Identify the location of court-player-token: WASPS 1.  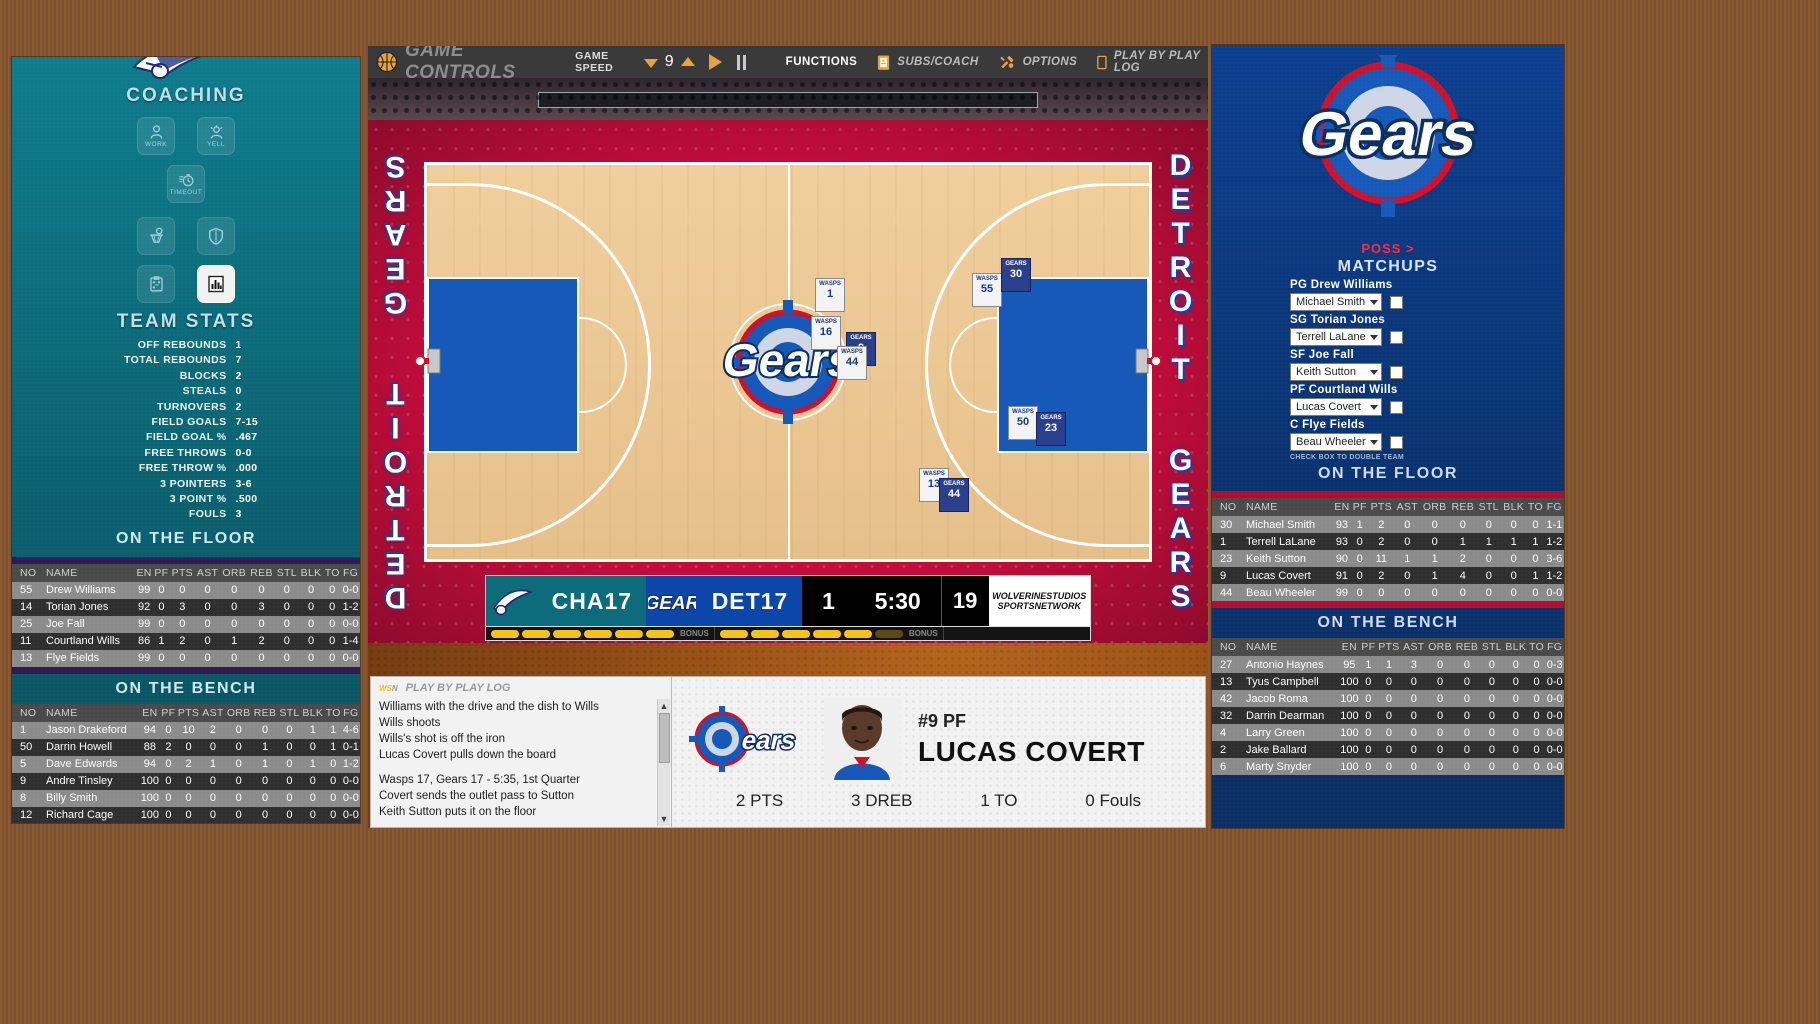
(830, 295).